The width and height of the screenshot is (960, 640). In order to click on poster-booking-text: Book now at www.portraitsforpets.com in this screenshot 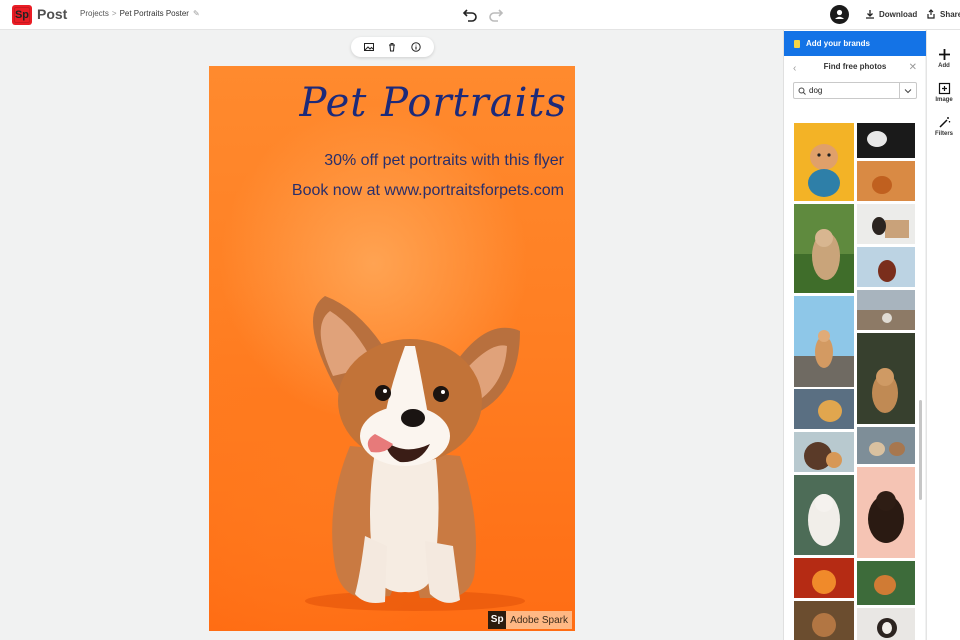, I will do `click(428, 191)`.